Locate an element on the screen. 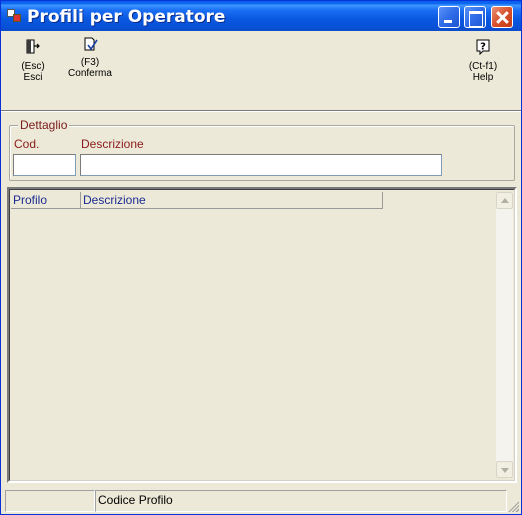 The image size is (522, 515). scroll-up-button is located at coordinates (504, 200).